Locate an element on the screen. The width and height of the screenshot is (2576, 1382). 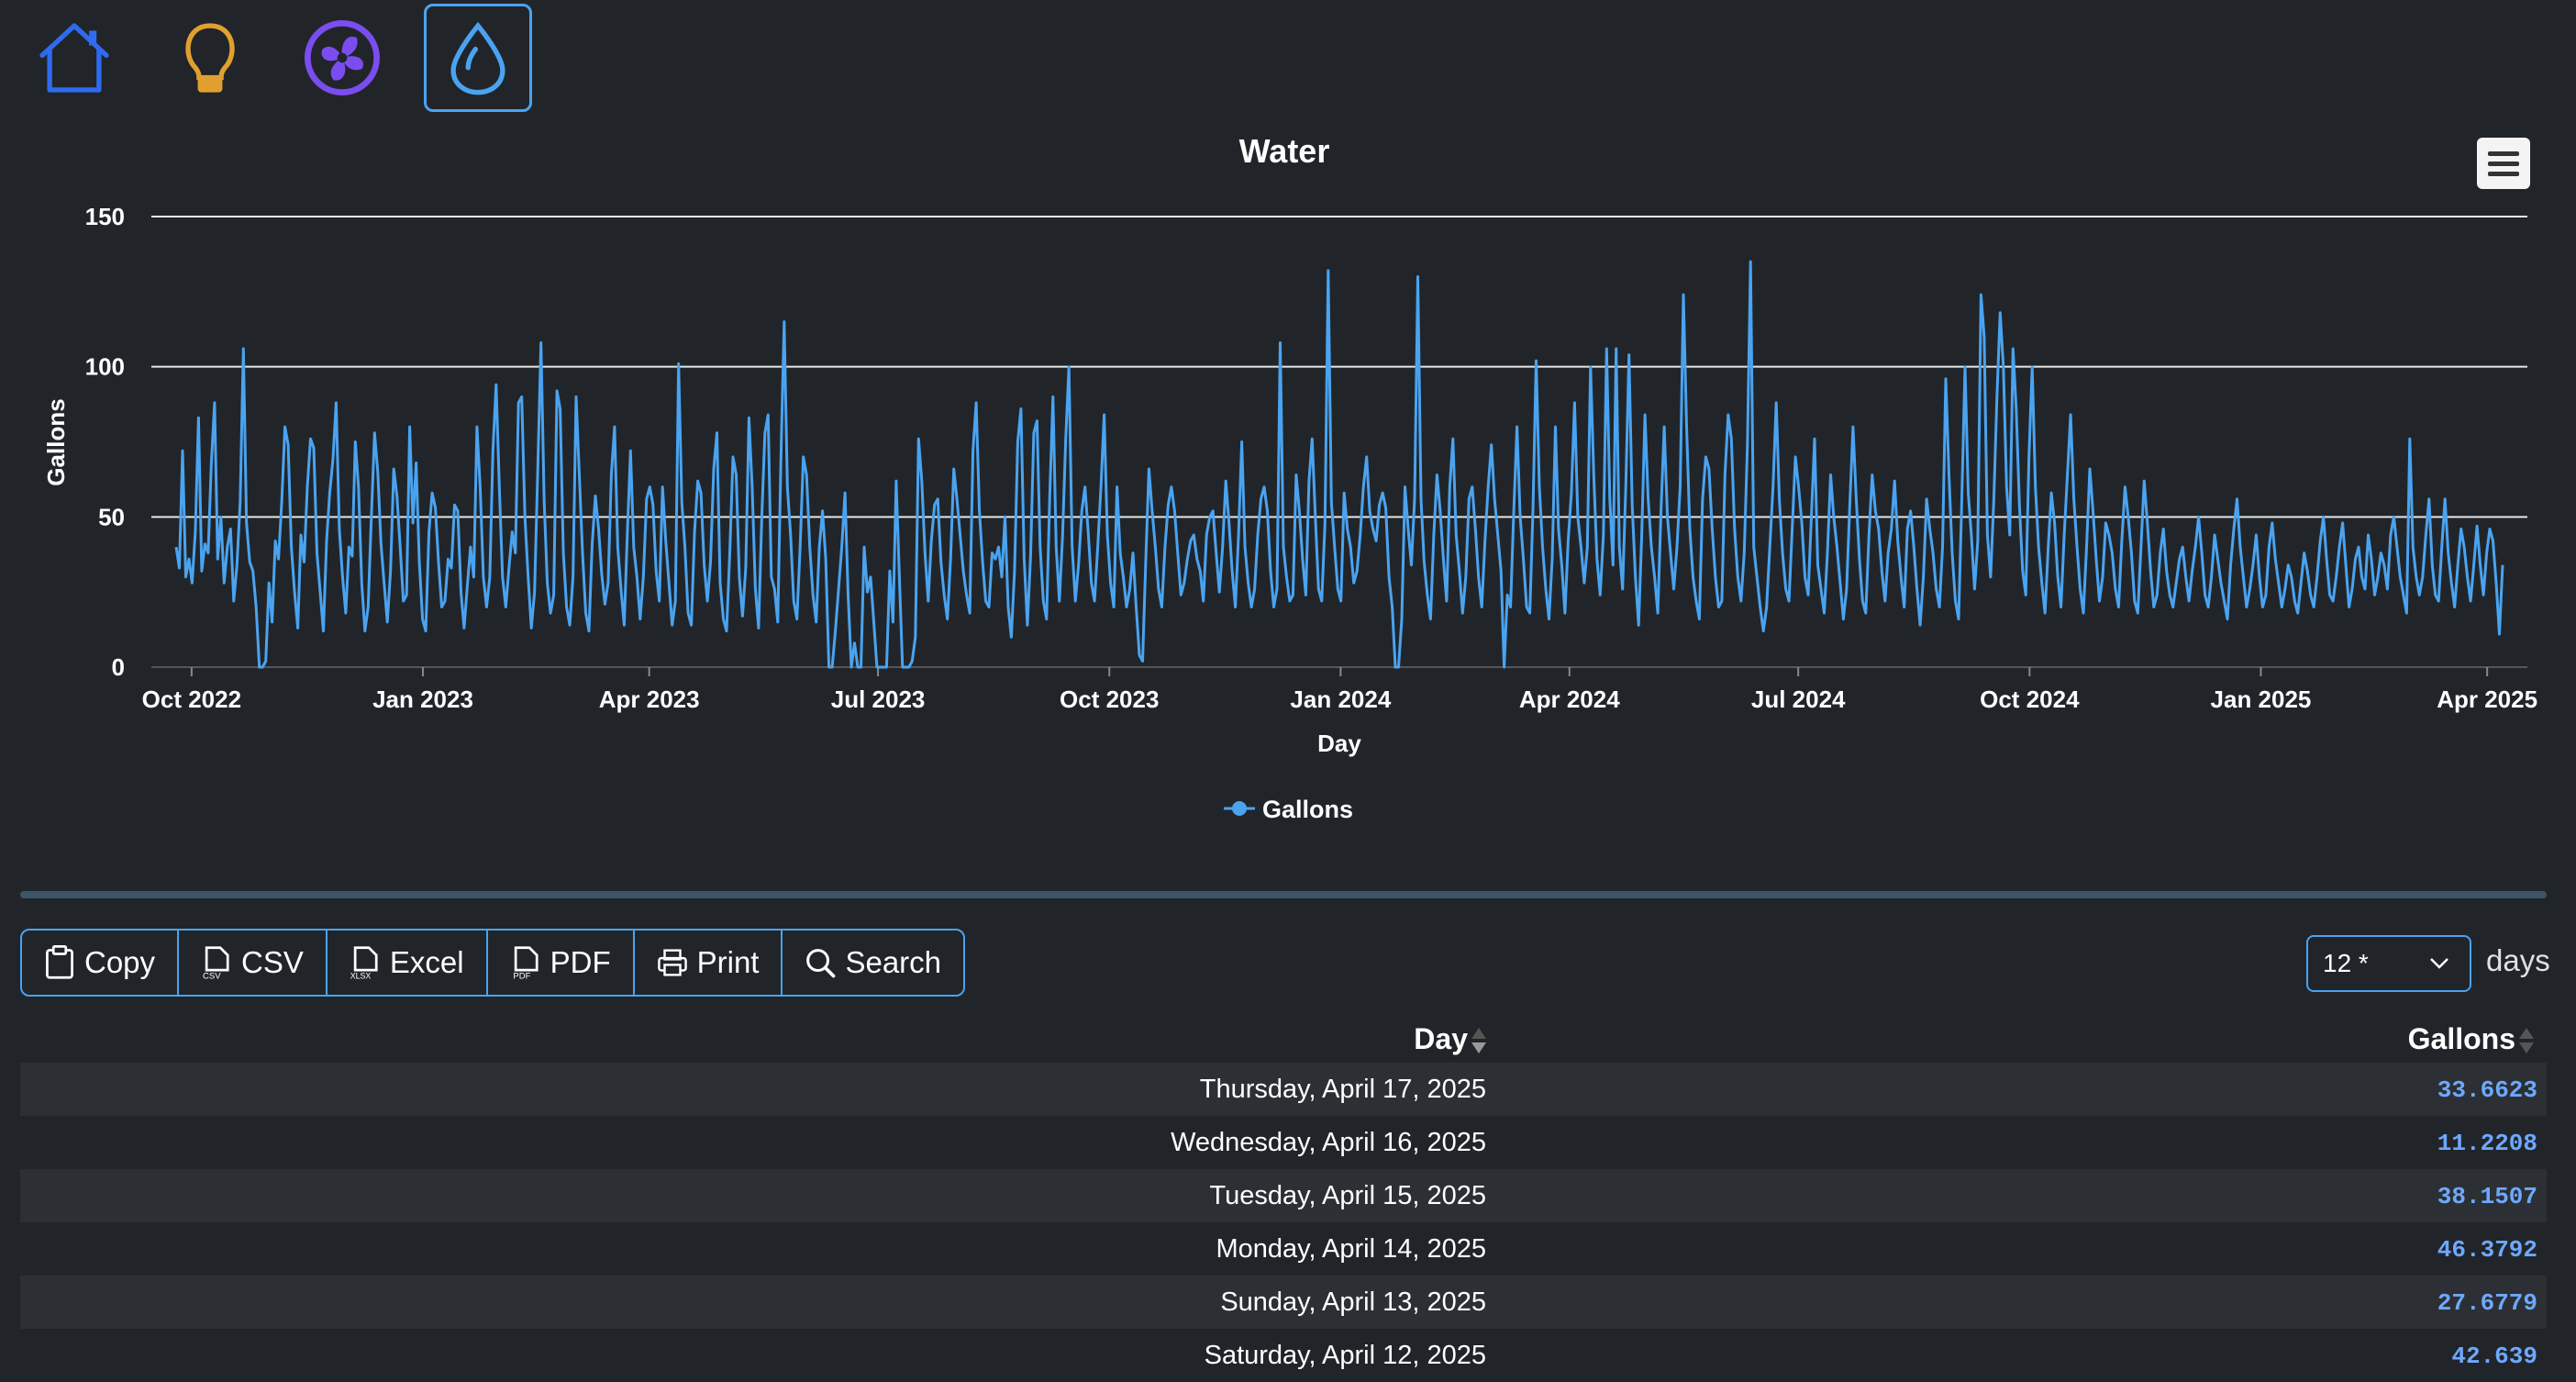
print-button: Print is located at coordinates (709, 963).